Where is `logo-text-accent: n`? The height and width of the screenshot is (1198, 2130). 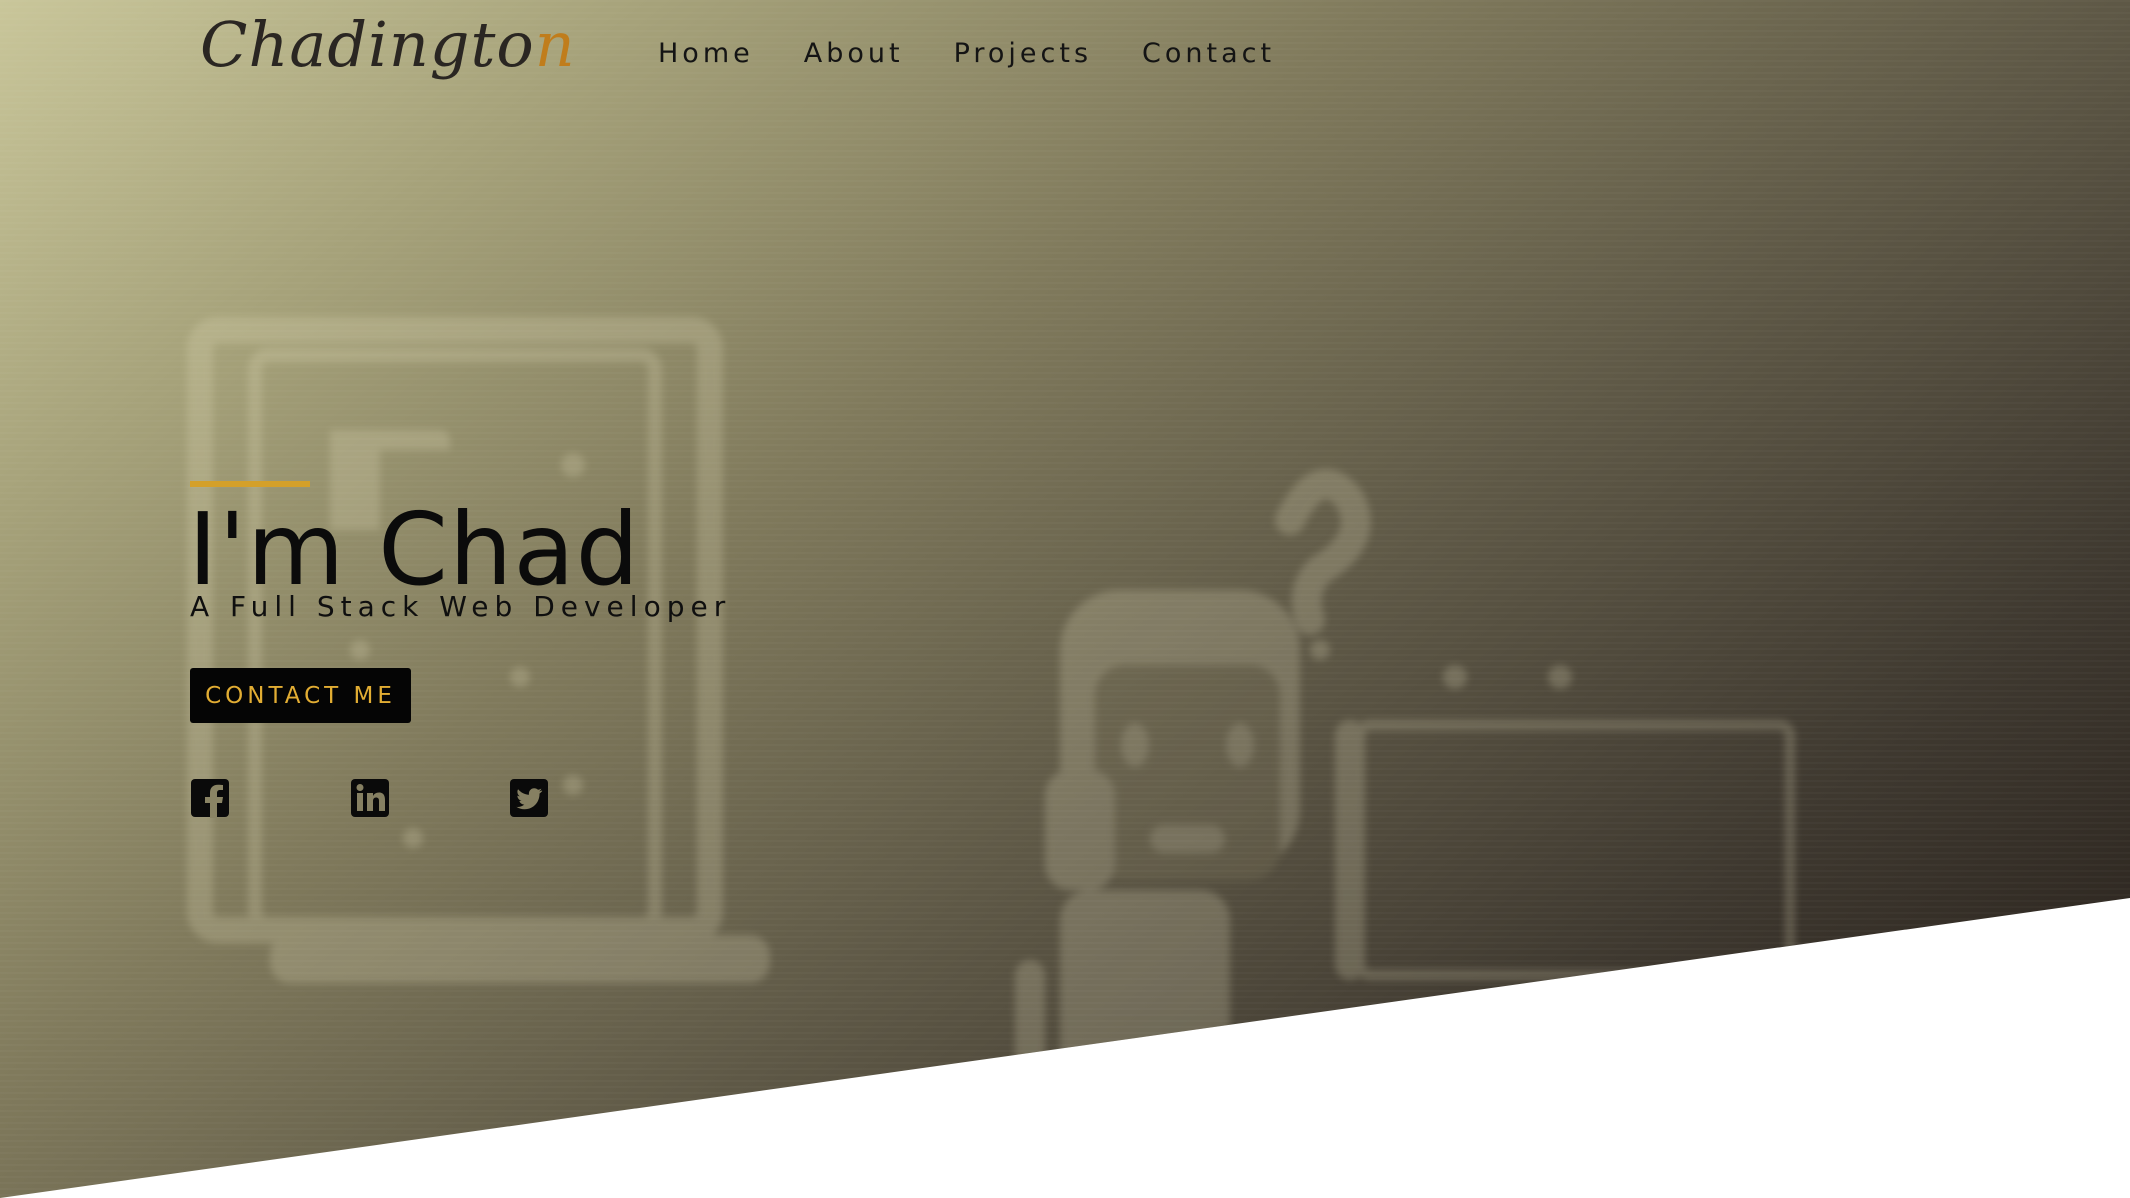 logo-text-accent: n is located at coordinates (555, 44).